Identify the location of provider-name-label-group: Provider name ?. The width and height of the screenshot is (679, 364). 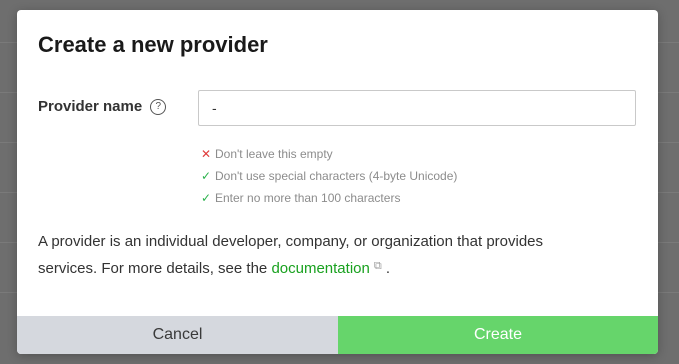
(102, 106).